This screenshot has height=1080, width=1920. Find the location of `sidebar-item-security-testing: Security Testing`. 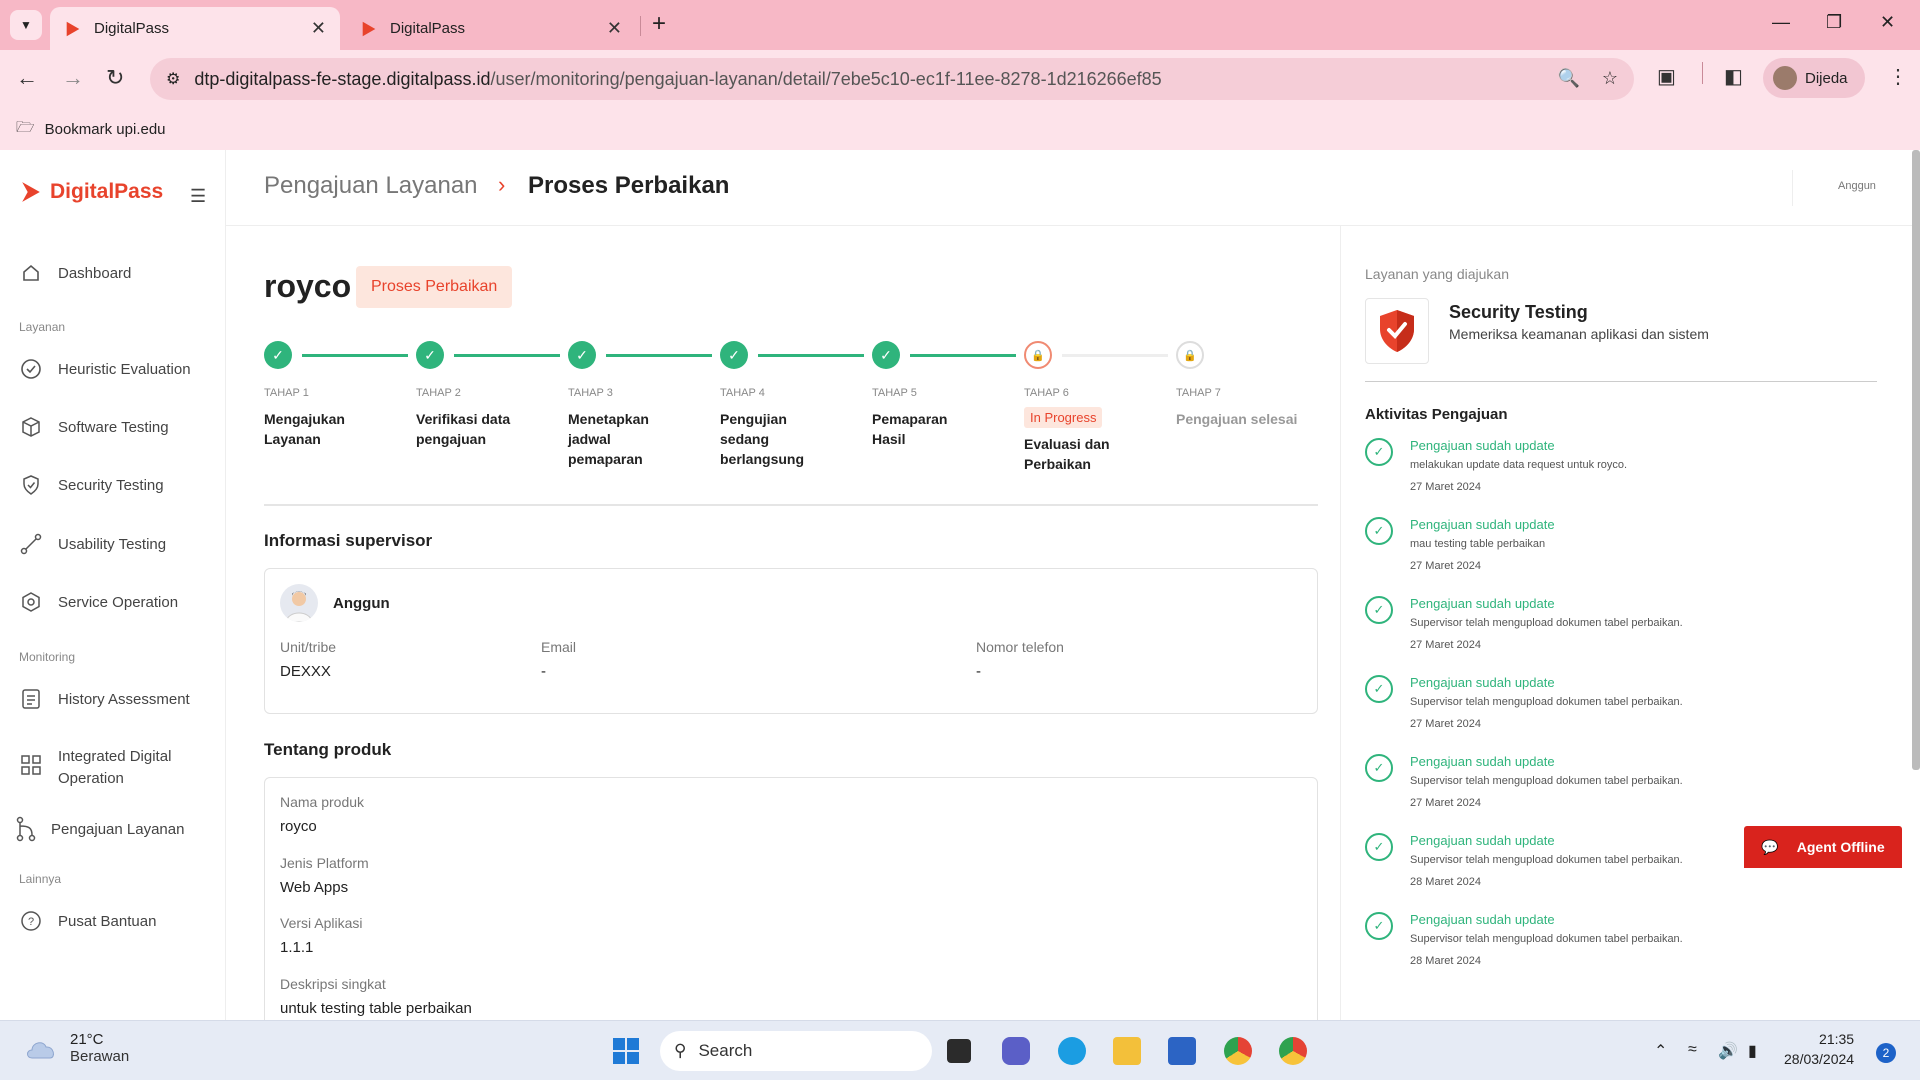

sidebar-item-security-testing: Security Testing is located at coordinates (92, 485).